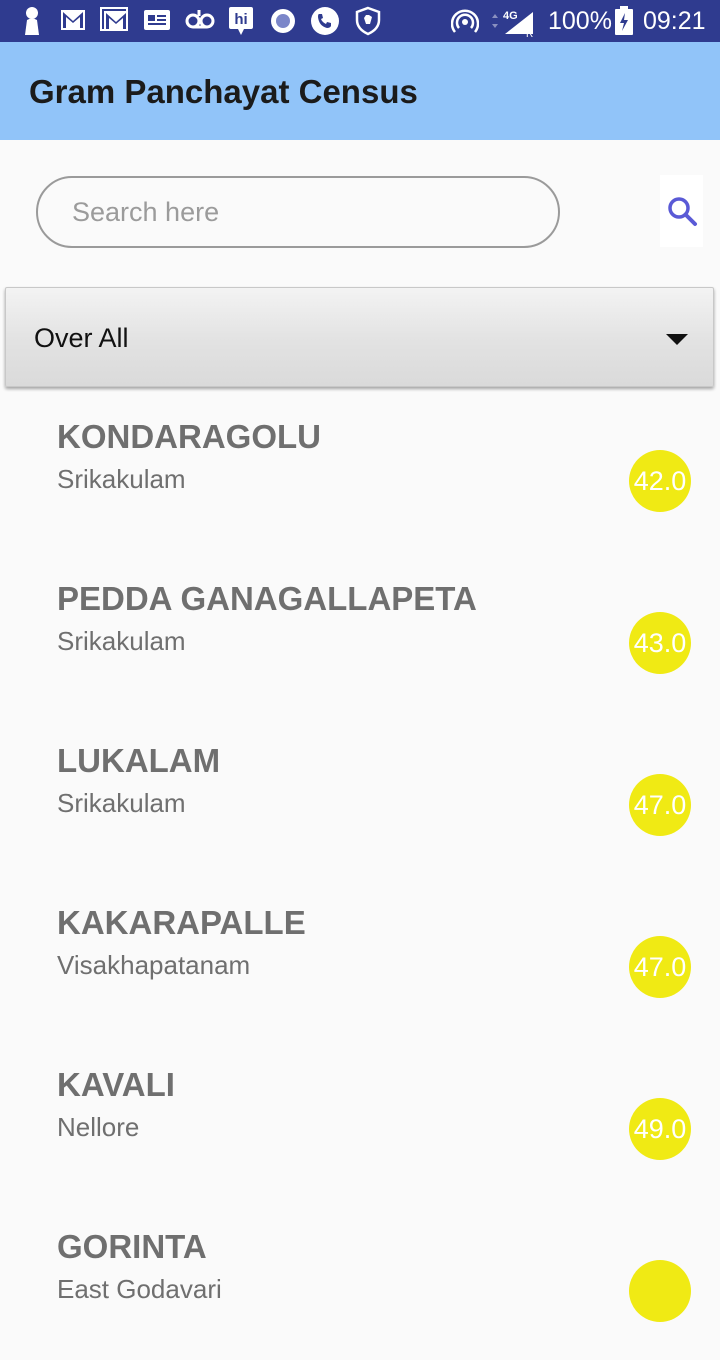 The width and height of the screenshot is (720, 1360). What do you see at coordinates (200, 19) in the screenshot?
I see `voicemail-icon` at bounding box center [200, 19].